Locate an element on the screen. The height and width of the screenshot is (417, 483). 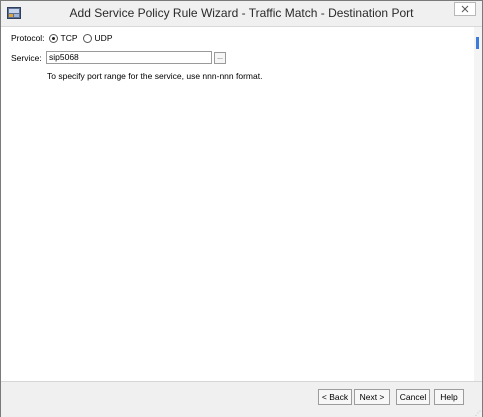
close-button is located at coordinates (465, 9).